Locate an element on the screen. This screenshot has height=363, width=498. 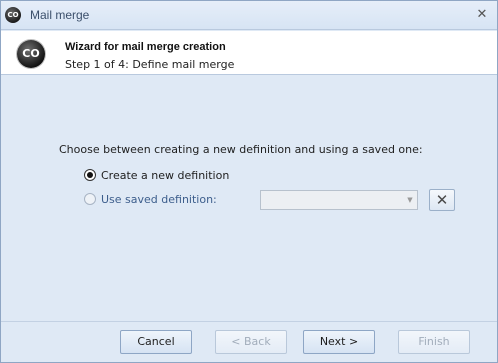
back-button: < Back is located at coordinates (251, 342).